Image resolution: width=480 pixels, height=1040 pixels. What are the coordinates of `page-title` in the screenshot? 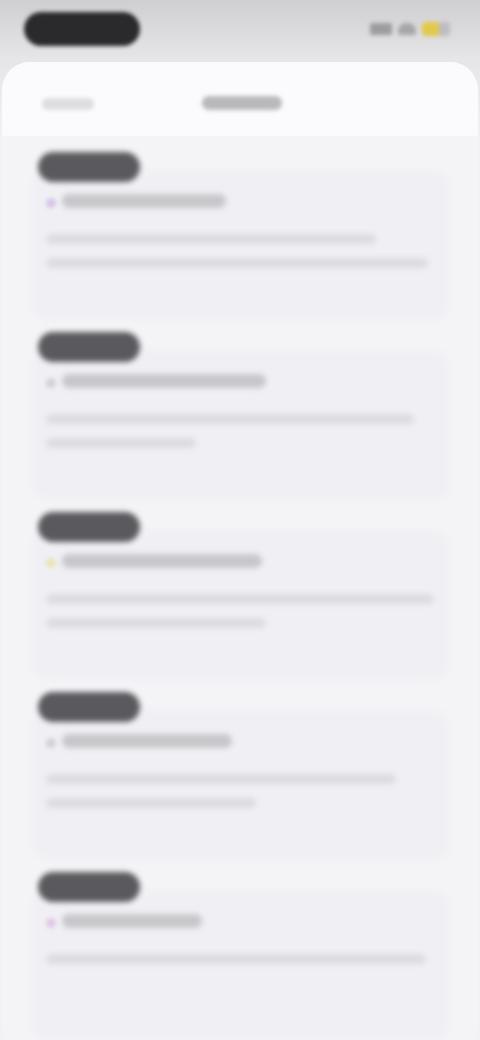 It's located at (242, 103).